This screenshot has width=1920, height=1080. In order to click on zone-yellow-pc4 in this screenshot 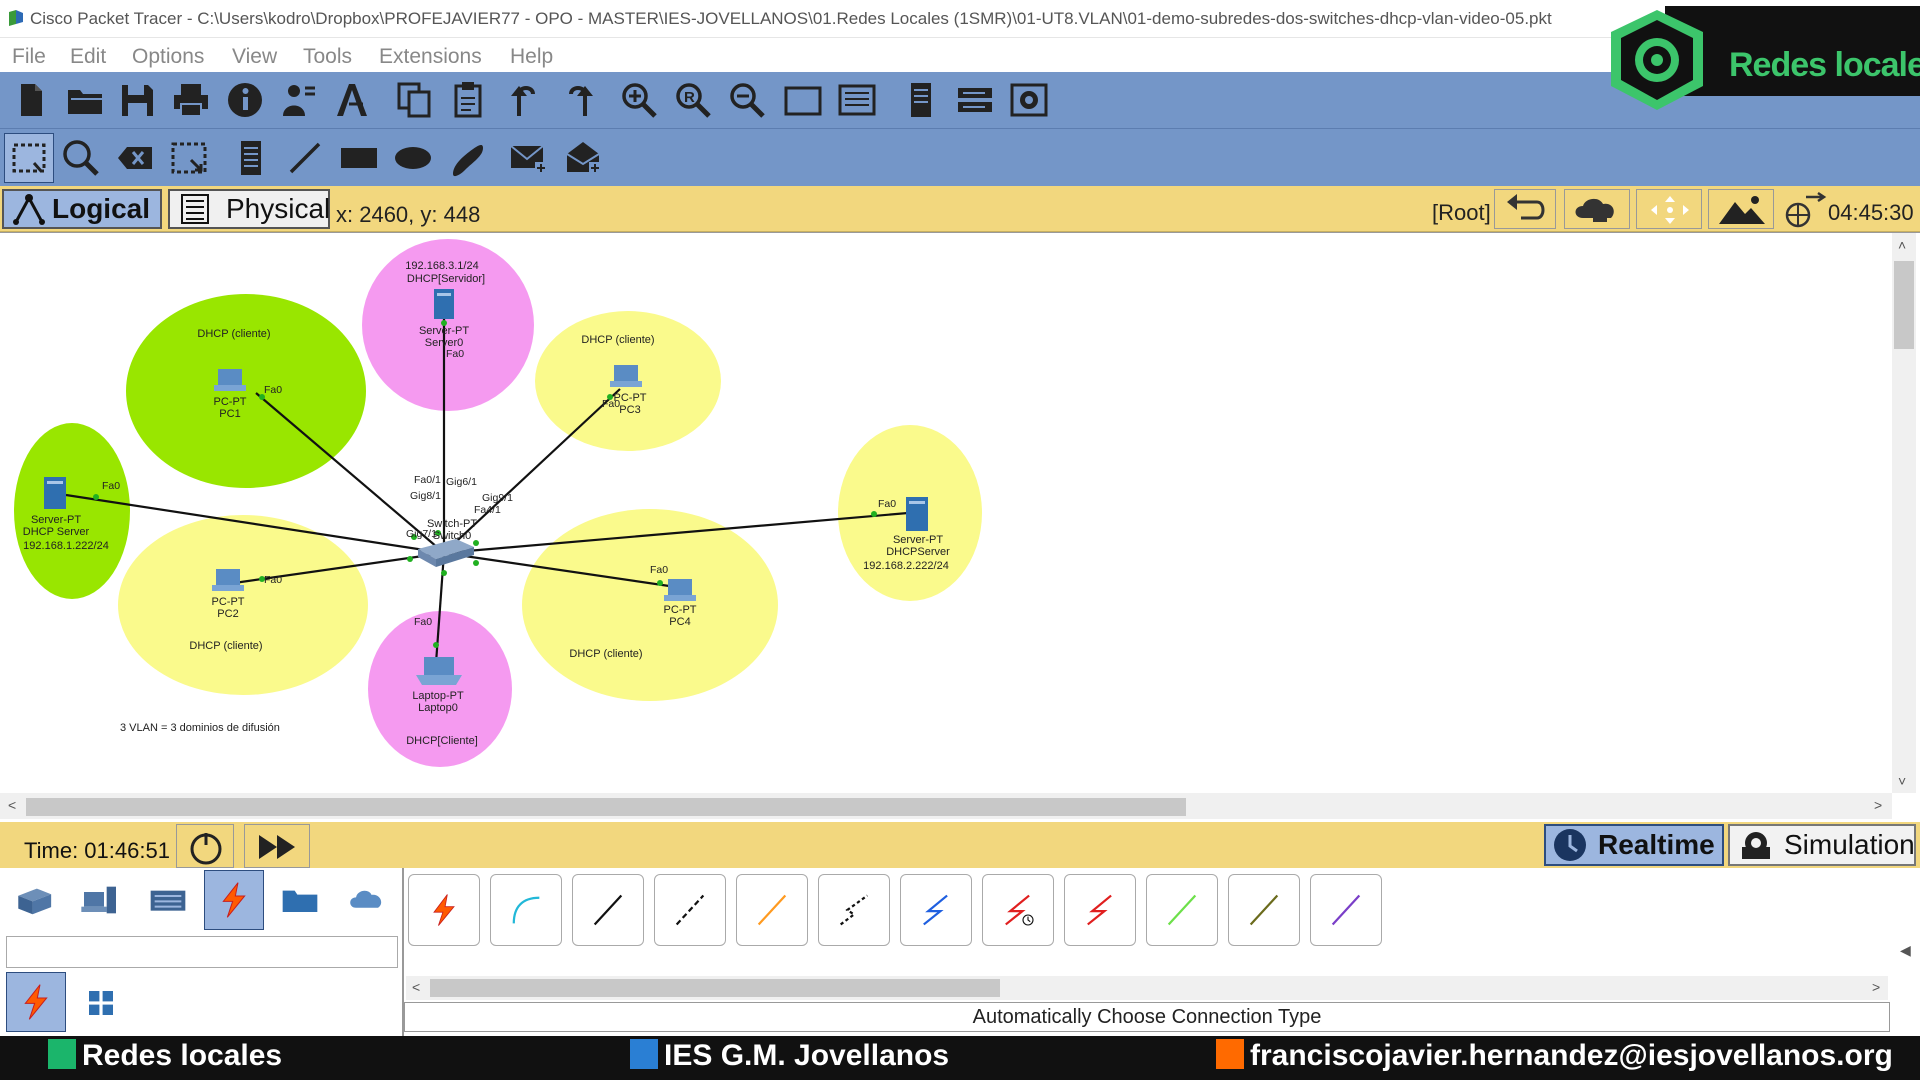, I will do `click(650, 605)`.